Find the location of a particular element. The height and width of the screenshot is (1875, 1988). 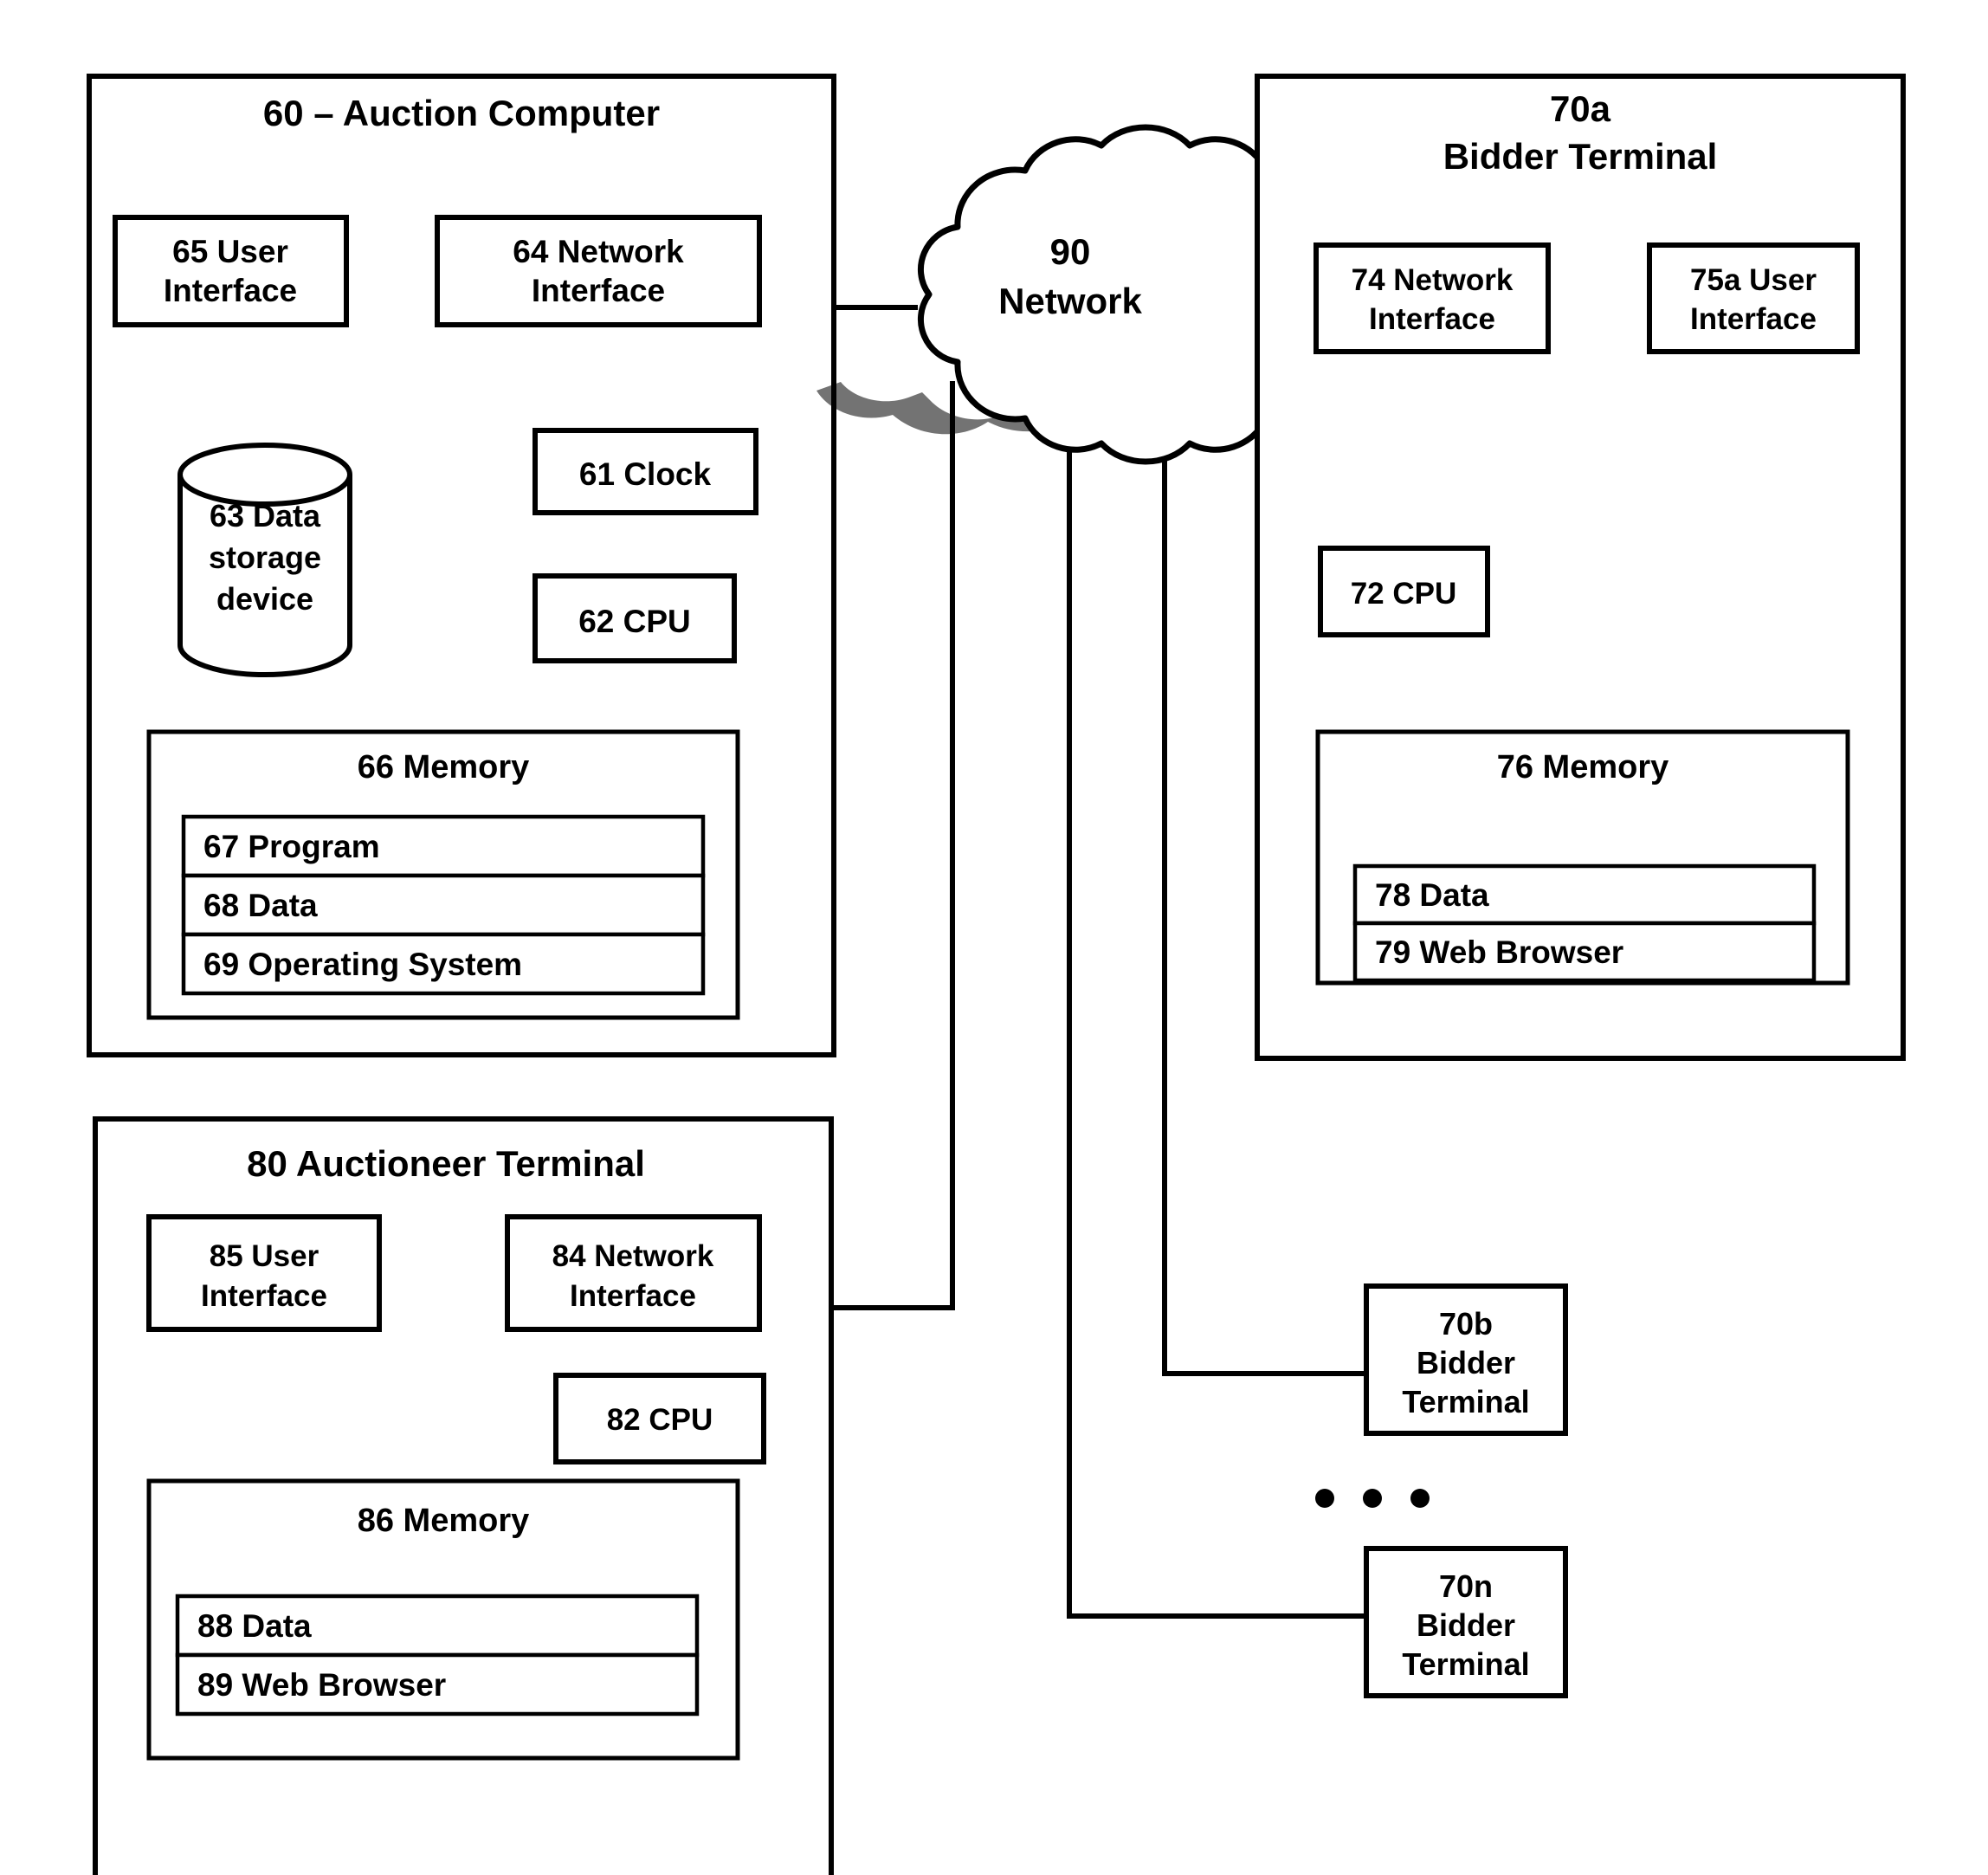

box-user-interface-85-line2: Interface is located at coordinates (264, 1296).